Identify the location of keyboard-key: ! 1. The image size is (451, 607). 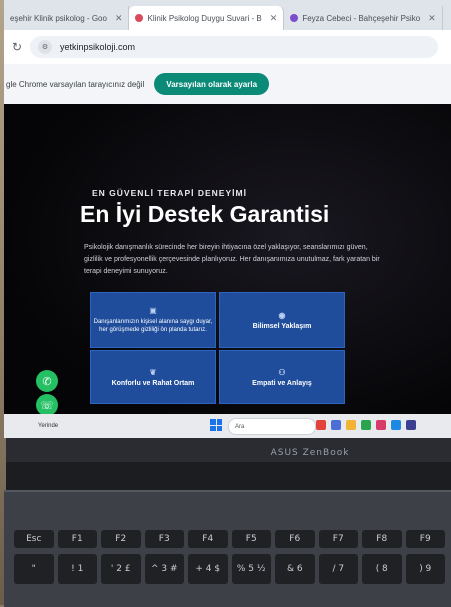
(77, 569).